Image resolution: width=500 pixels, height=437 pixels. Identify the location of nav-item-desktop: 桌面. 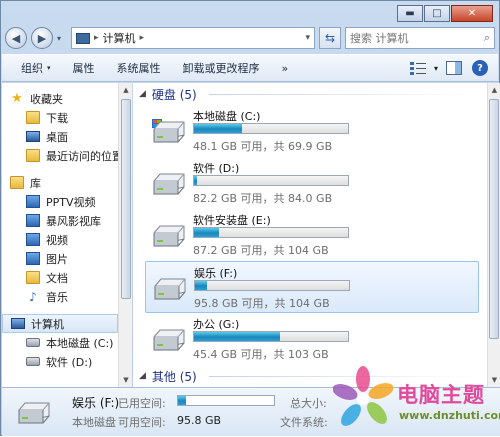
(60, 136).